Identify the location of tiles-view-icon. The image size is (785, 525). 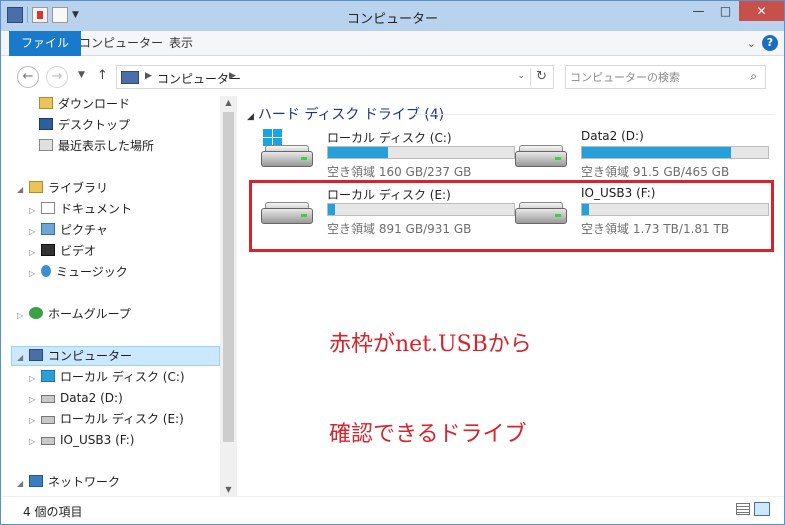
(762, 509).